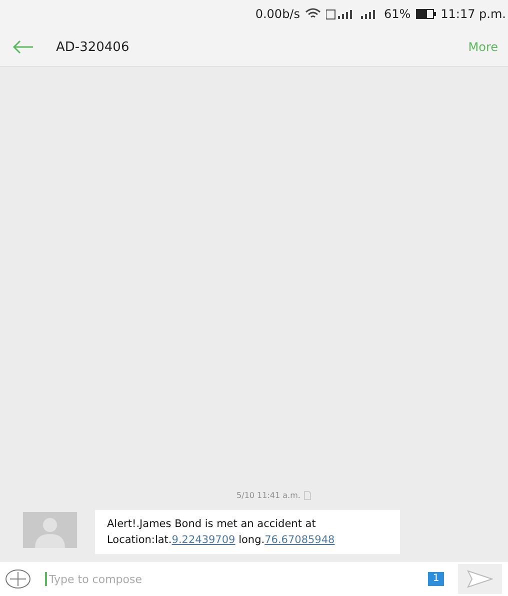  What do you see at coordinates (254, 579) in the screenshot?
I see `compose-bar: Type to compose 1` at bounding box center [254, 579].